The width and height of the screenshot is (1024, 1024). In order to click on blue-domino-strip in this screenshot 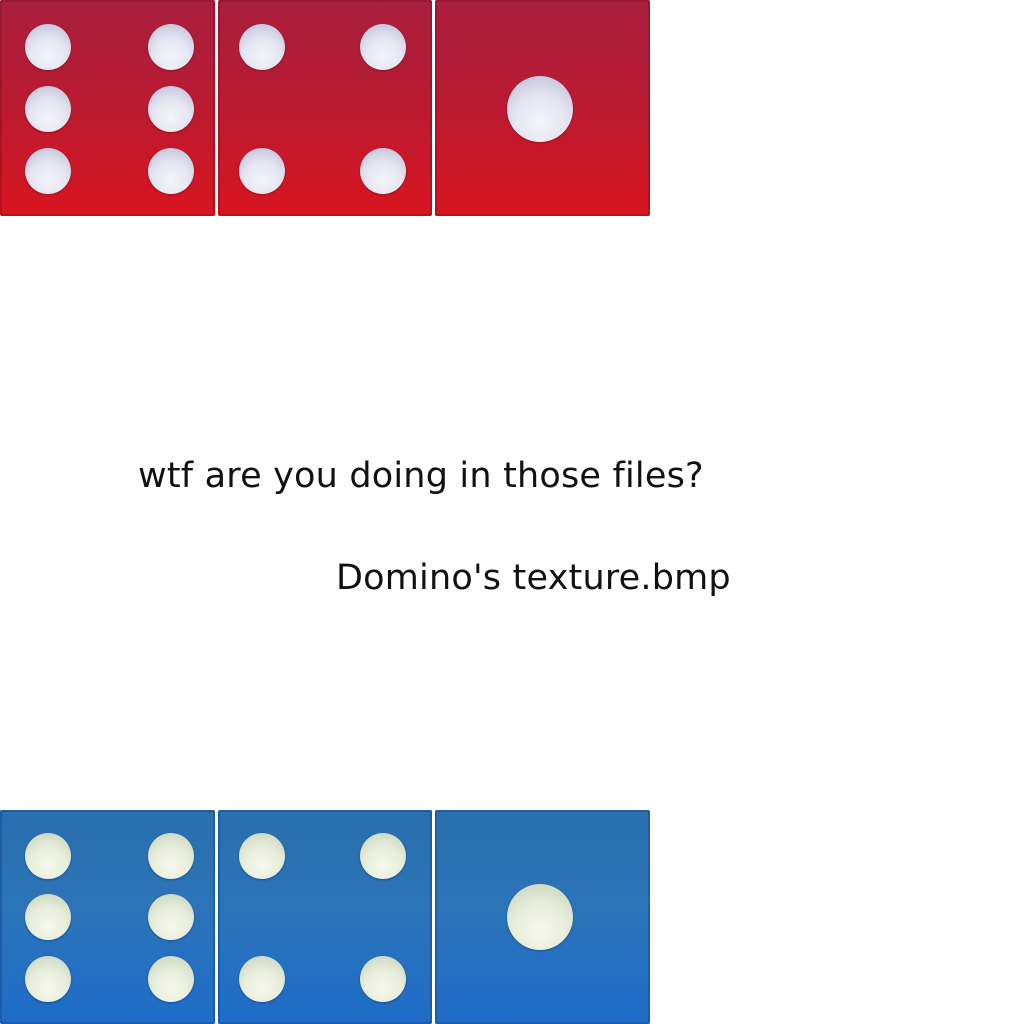, I will do `click(325, 917)`.